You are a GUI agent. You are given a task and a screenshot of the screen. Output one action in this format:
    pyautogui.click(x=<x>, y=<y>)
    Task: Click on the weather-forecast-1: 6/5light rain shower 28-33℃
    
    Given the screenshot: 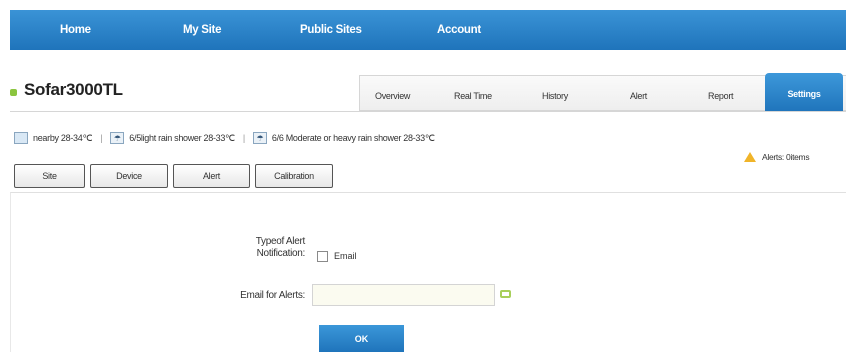 What is the action you would take?
    pyautogui.click(x=182, y=137)
    